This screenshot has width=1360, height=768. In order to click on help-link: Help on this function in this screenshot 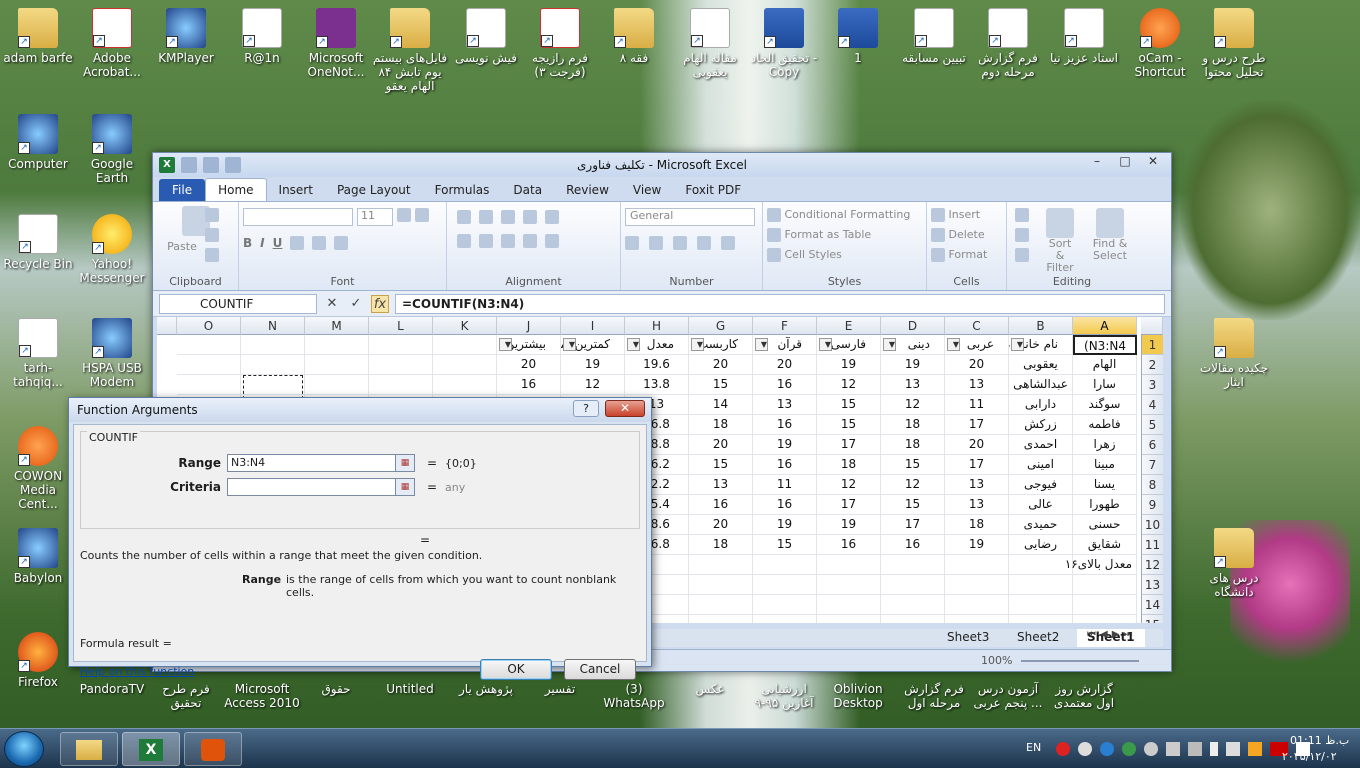, I will do `click(137, 671)`.